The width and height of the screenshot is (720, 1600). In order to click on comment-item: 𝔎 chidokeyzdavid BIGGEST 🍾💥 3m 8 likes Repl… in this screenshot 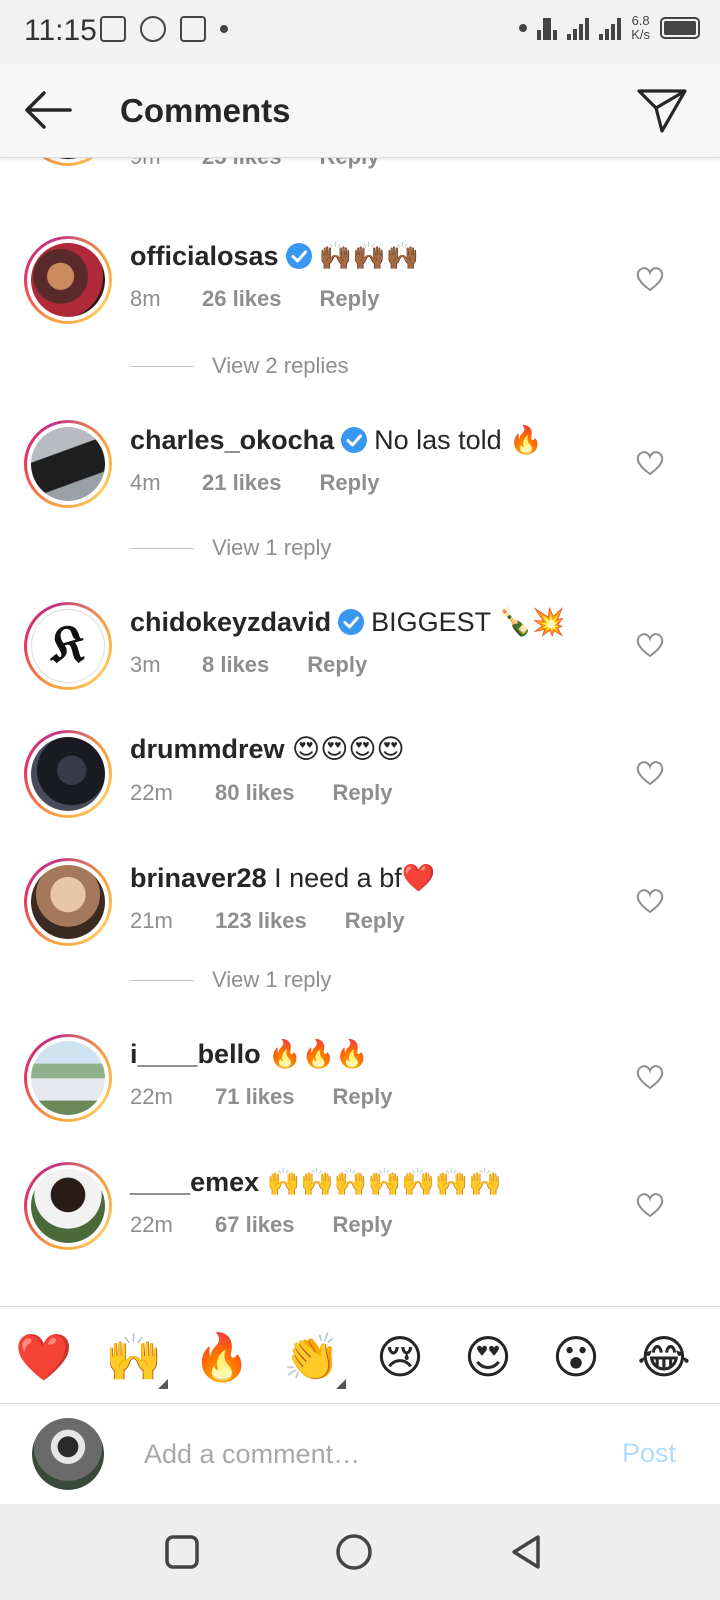, I will do `click(360, 657)`.